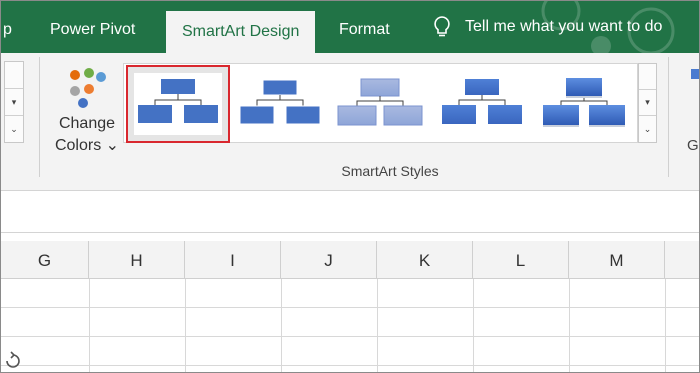 The width and height of the screenshot is (700, 373). What do you see at coordinates (178, 104) in the screenshot?
I see `style-simple-fill` at bounding box center [178, 104].